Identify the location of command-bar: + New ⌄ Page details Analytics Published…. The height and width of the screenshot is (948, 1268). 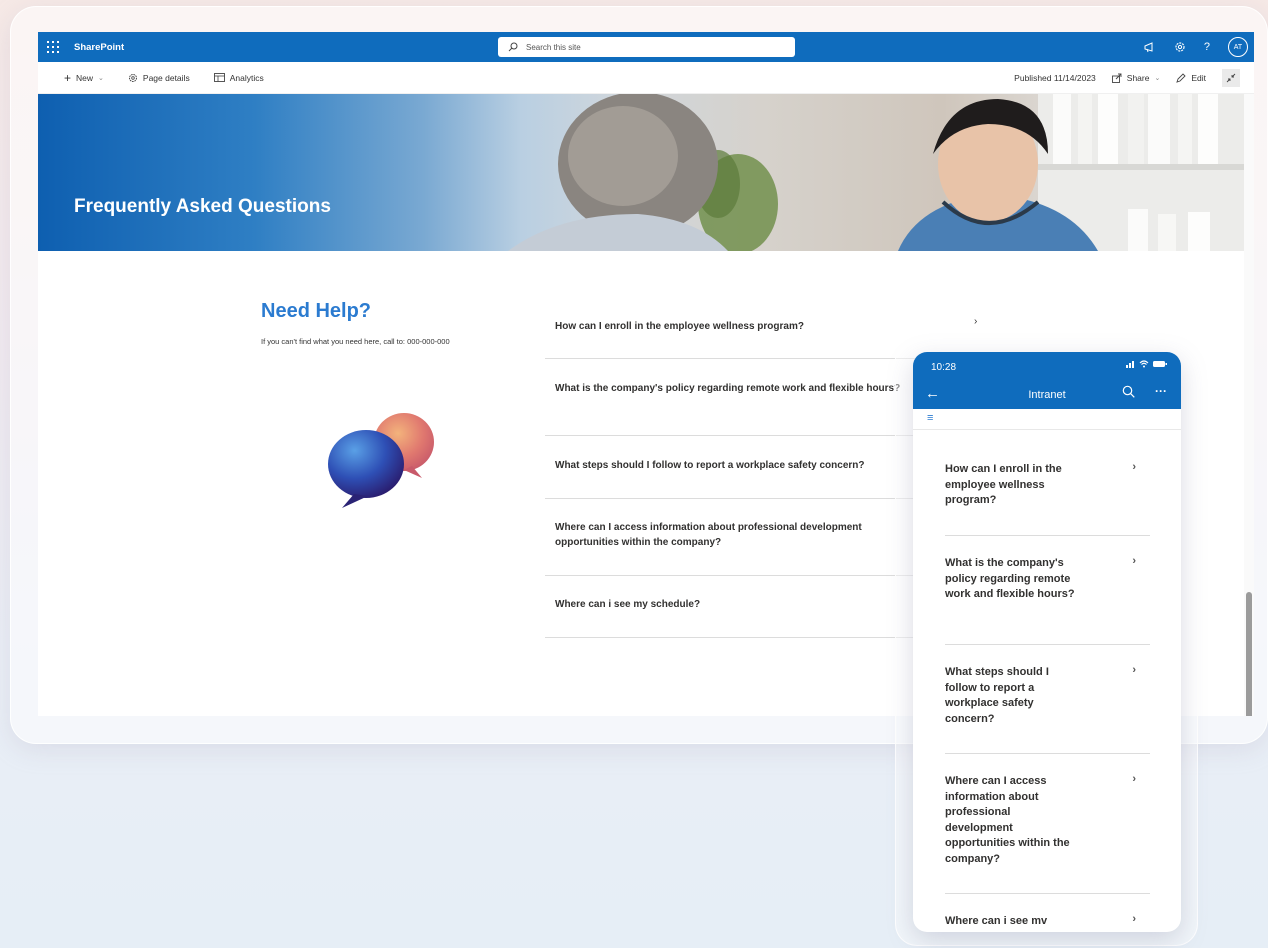
(646, 78).